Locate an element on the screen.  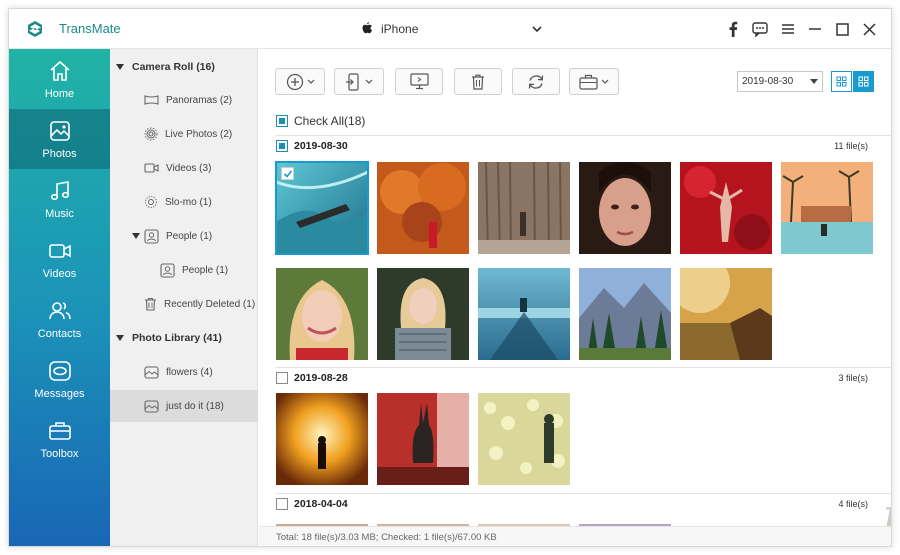
nav-label: Videos is located at coordinates (59, 273).